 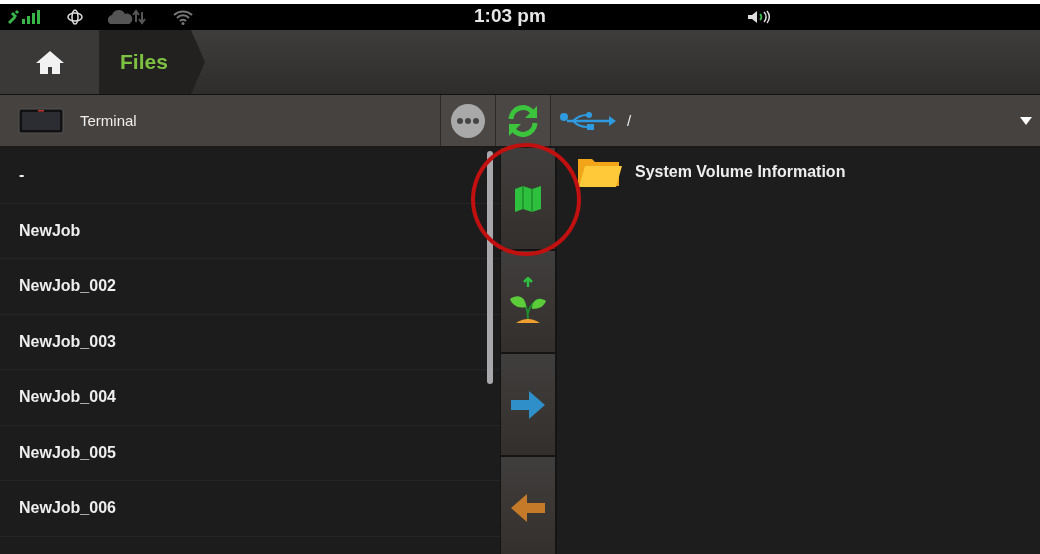 I want to click on path-selector: /, so click(x=795, y=120).